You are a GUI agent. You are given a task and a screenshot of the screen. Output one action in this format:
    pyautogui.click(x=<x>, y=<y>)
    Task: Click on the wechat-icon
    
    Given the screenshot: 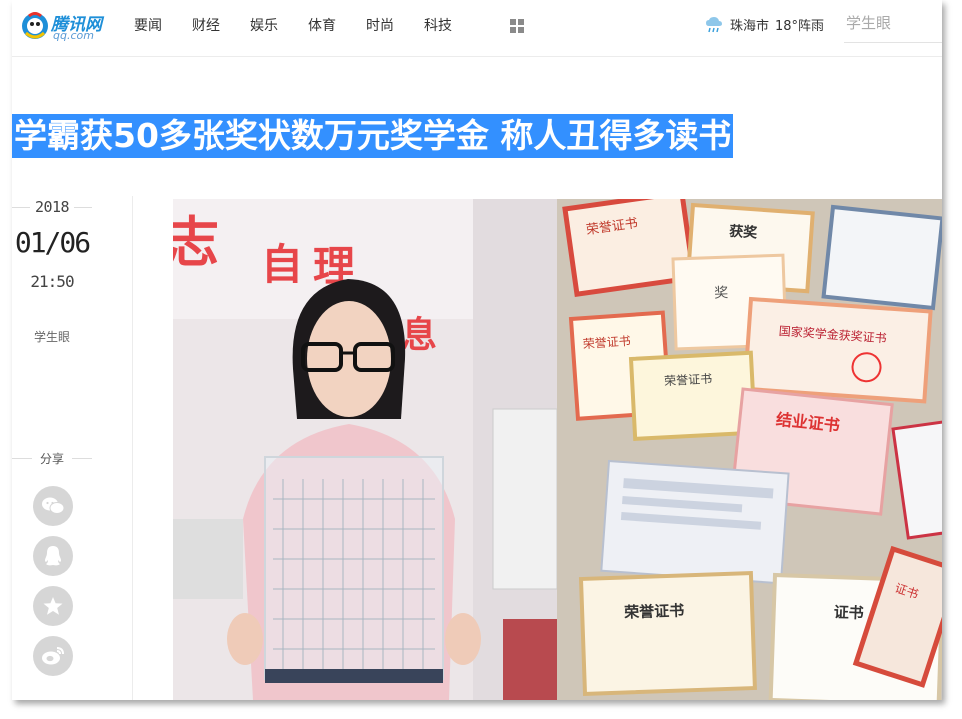 What is the action you would take?
    pyautogui.click(x=53, y=505)
    